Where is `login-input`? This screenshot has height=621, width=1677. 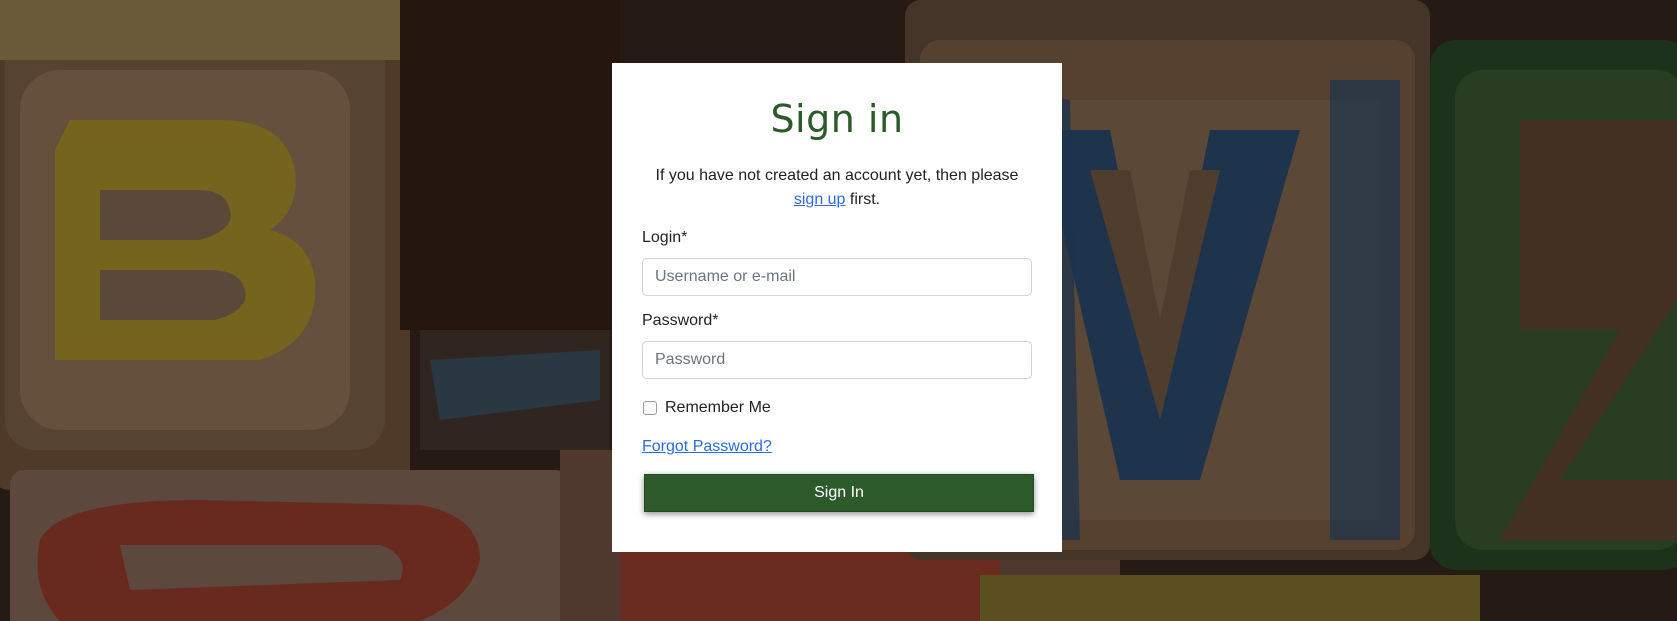
login-input is located at coordinates (837, 277).